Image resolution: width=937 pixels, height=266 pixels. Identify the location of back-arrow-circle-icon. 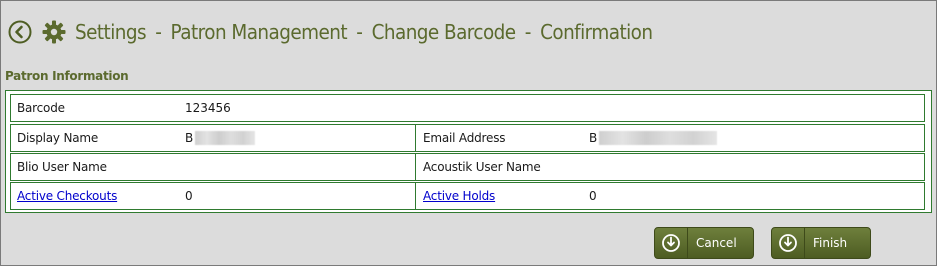
(20, 32).